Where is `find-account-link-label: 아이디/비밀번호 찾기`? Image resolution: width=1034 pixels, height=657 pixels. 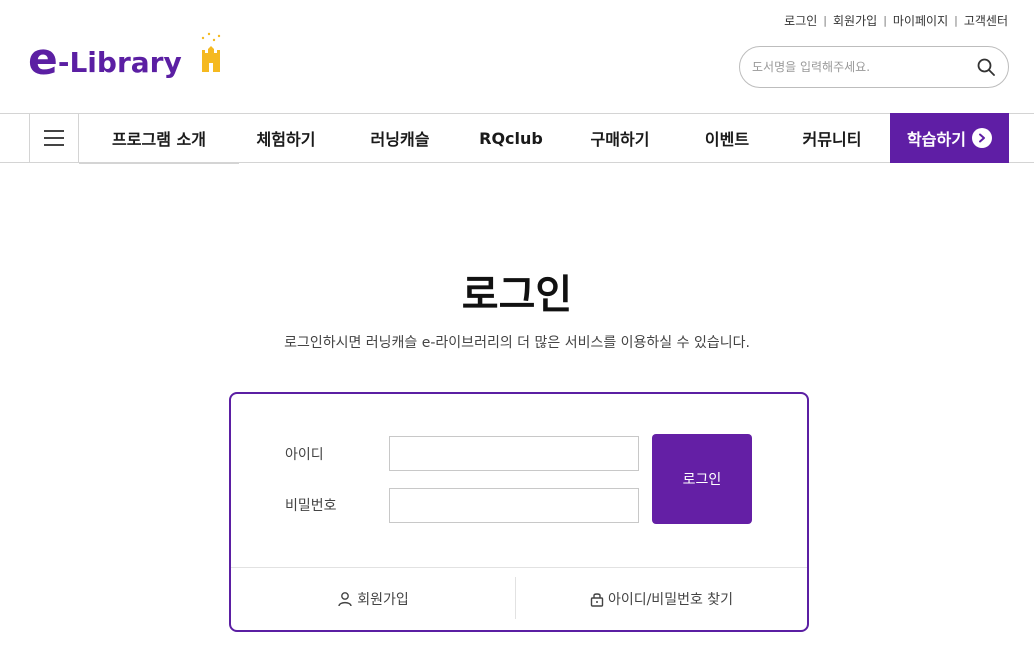
find-account-link-label: 아이디/비밀번호 찾기 is located at coordinates (670, 600).